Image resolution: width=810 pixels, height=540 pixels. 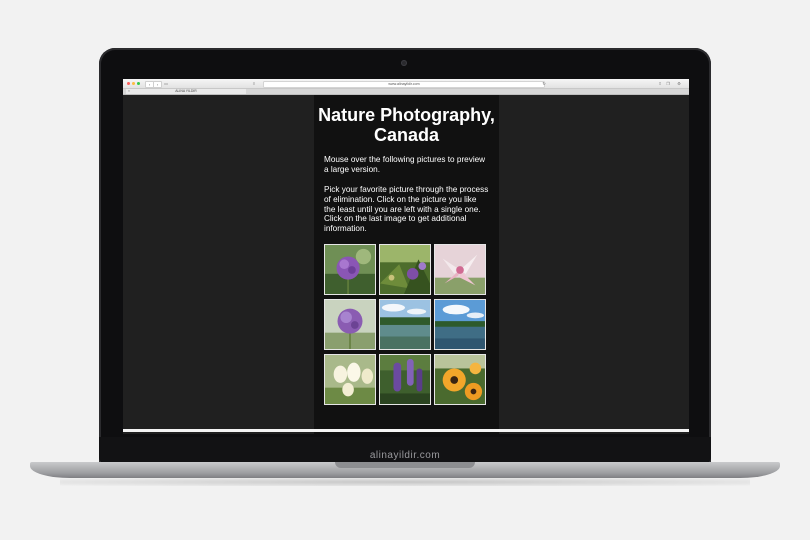 What do you see at coordinates (404, 63) in the screenshot?
I see `laptop-camera` at bounding box center [404, 63].